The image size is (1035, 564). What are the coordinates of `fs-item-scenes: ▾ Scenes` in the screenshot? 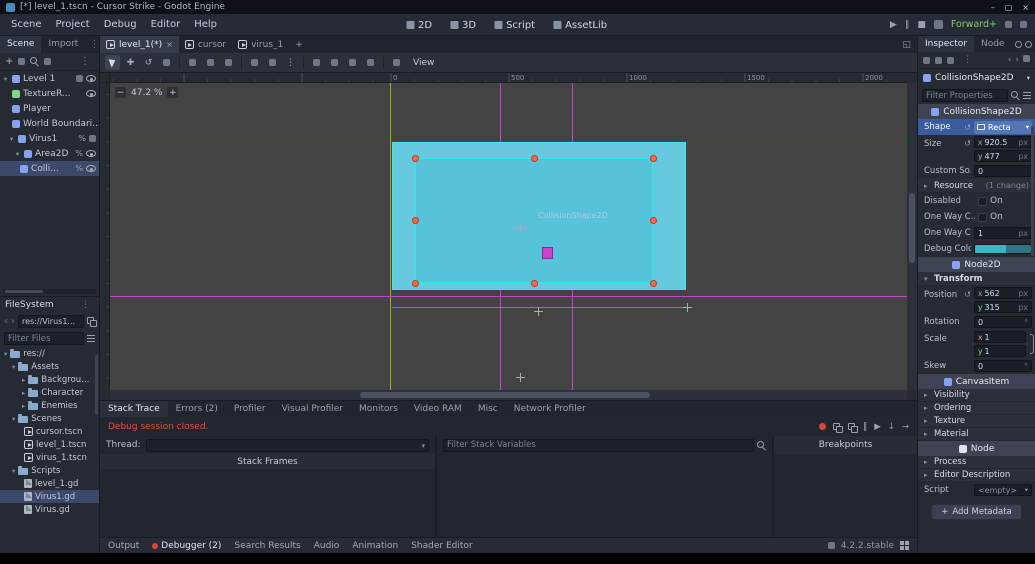 It's located at (49, 418).